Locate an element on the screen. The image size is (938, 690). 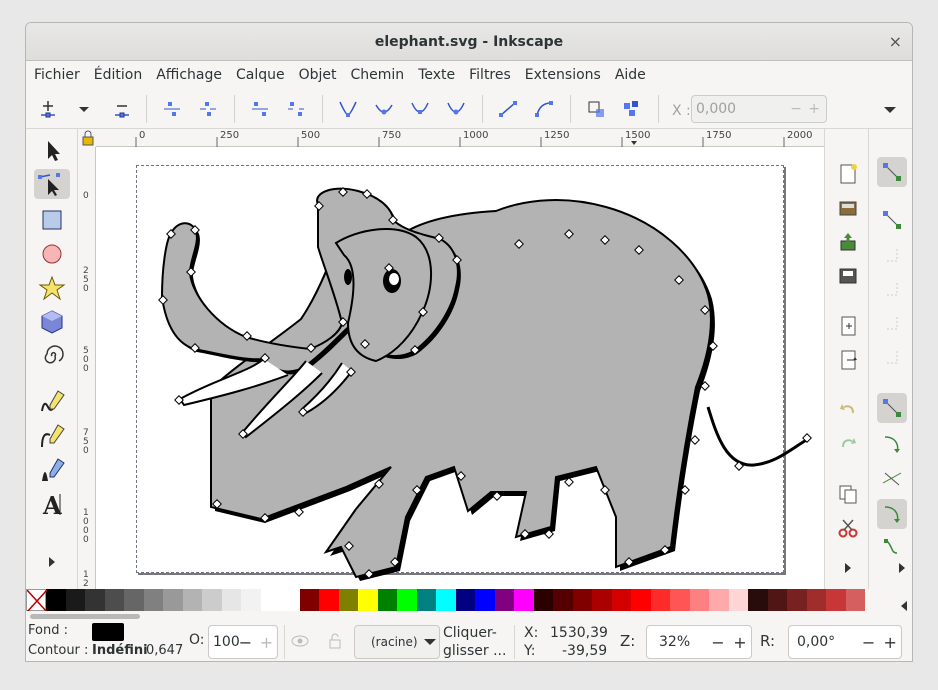
menu-objet: Objet is located at coordinates (318, 75).